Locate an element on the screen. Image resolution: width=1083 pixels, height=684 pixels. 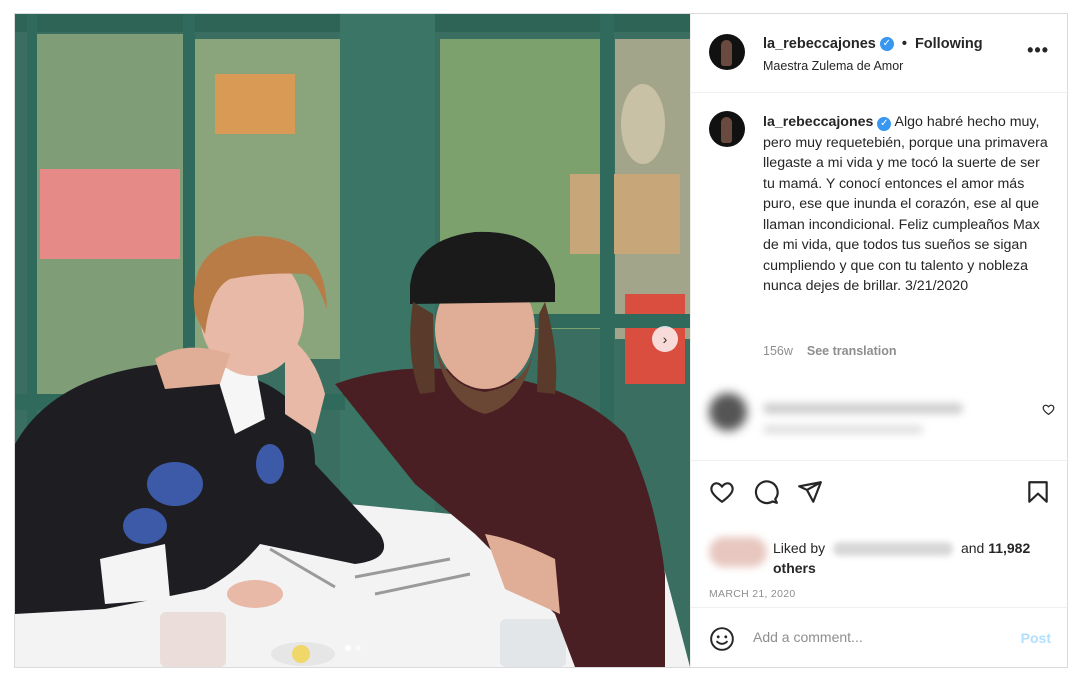
liked-by-label: Liked by is located at coordinates (799, 548).